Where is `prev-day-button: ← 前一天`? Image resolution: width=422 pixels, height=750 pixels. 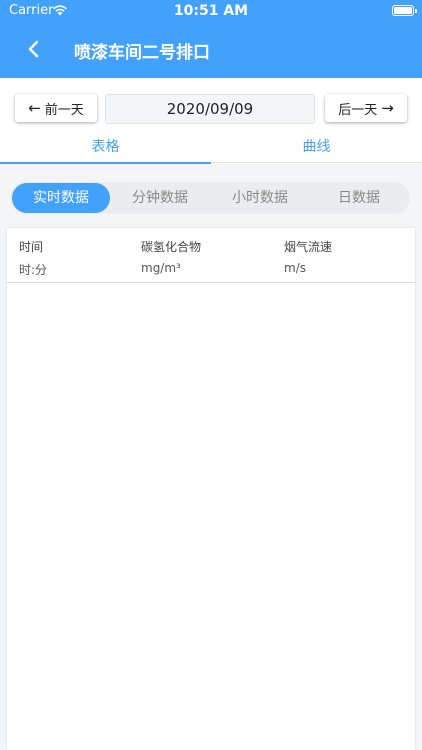 prev-day-button: ← 前一天 is located at coordinates (56, 108).